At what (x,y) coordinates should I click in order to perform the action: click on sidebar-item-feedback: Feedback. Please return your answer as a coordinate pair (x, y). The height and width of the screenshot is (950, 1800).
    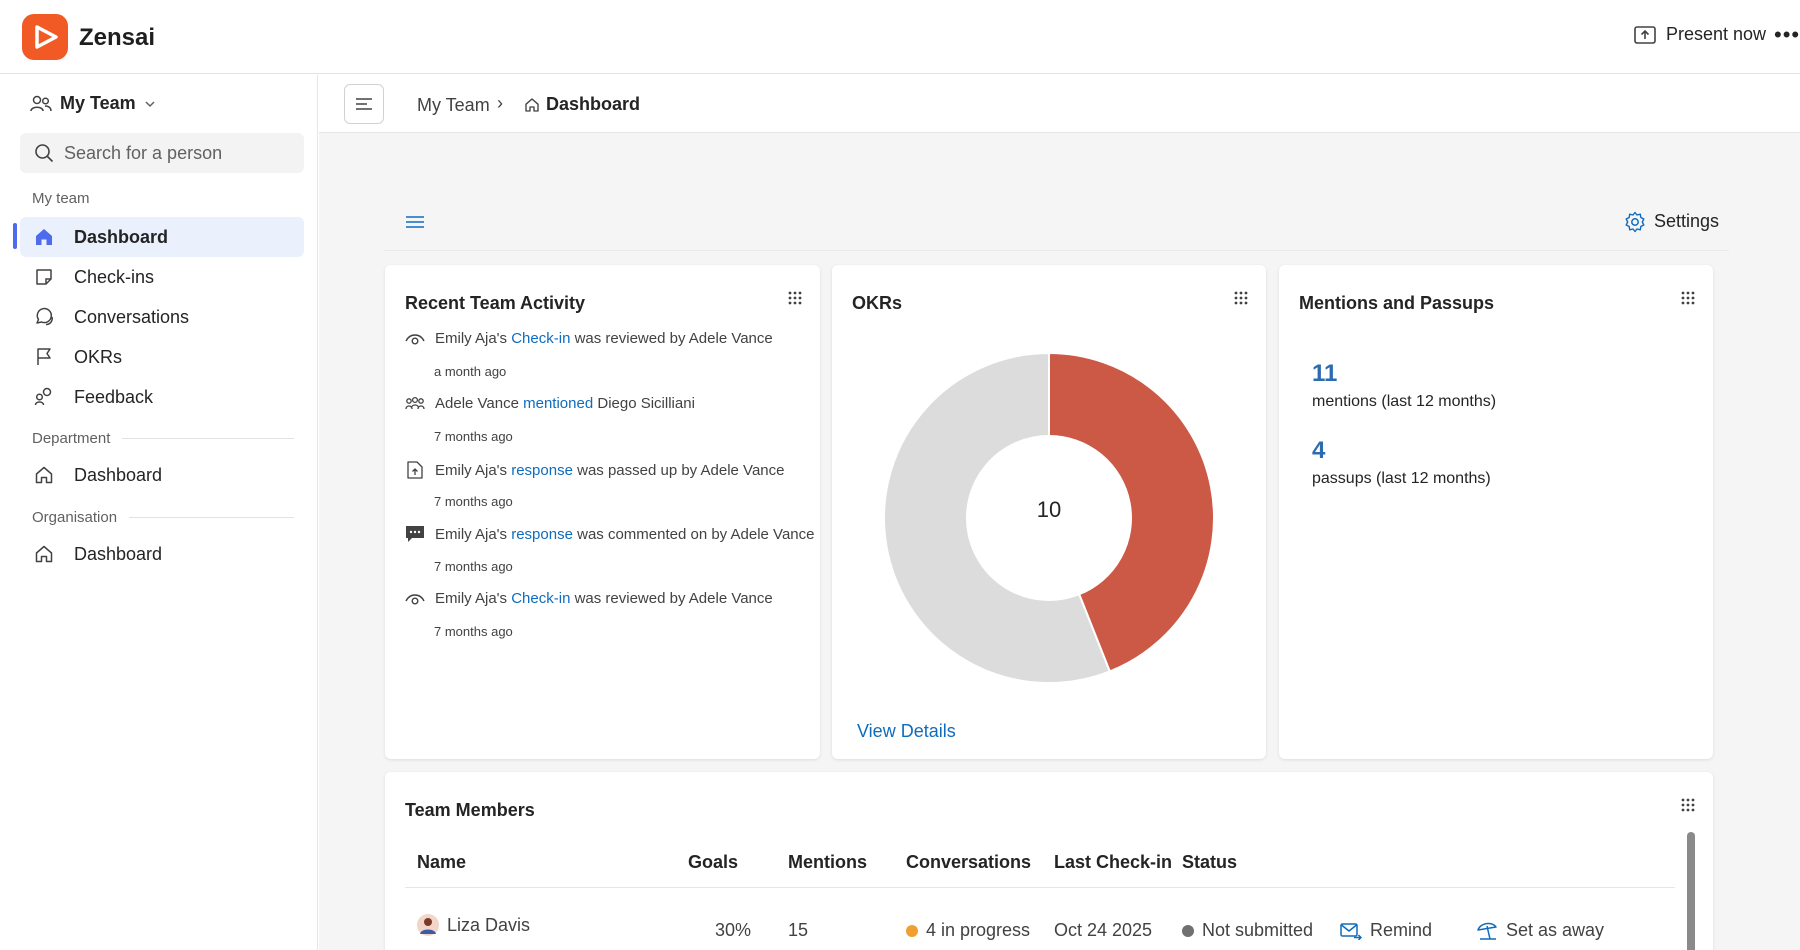
    Looking at the image, I should click on (162, 397).